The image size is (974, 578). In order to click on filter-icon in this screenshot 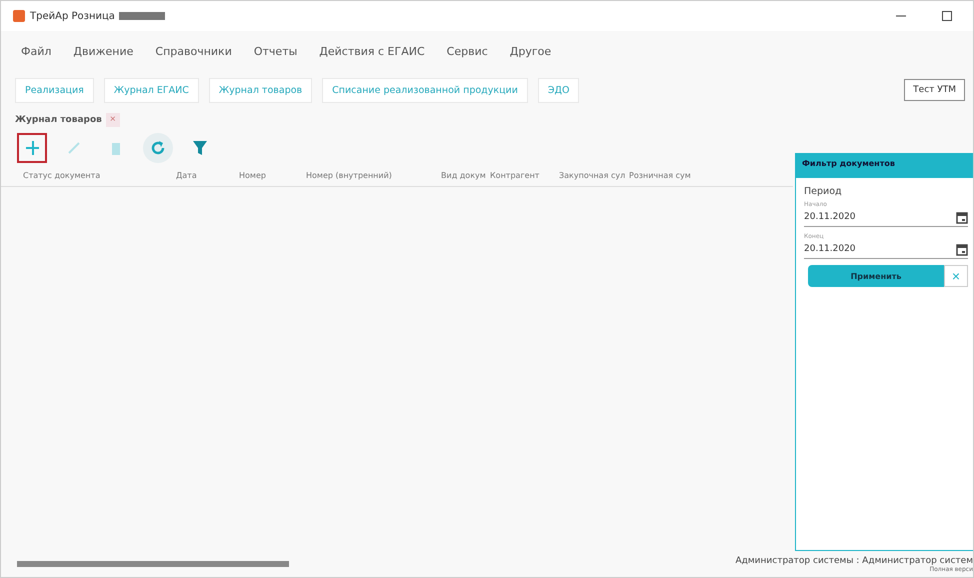, I will do `click(200, 148)`.